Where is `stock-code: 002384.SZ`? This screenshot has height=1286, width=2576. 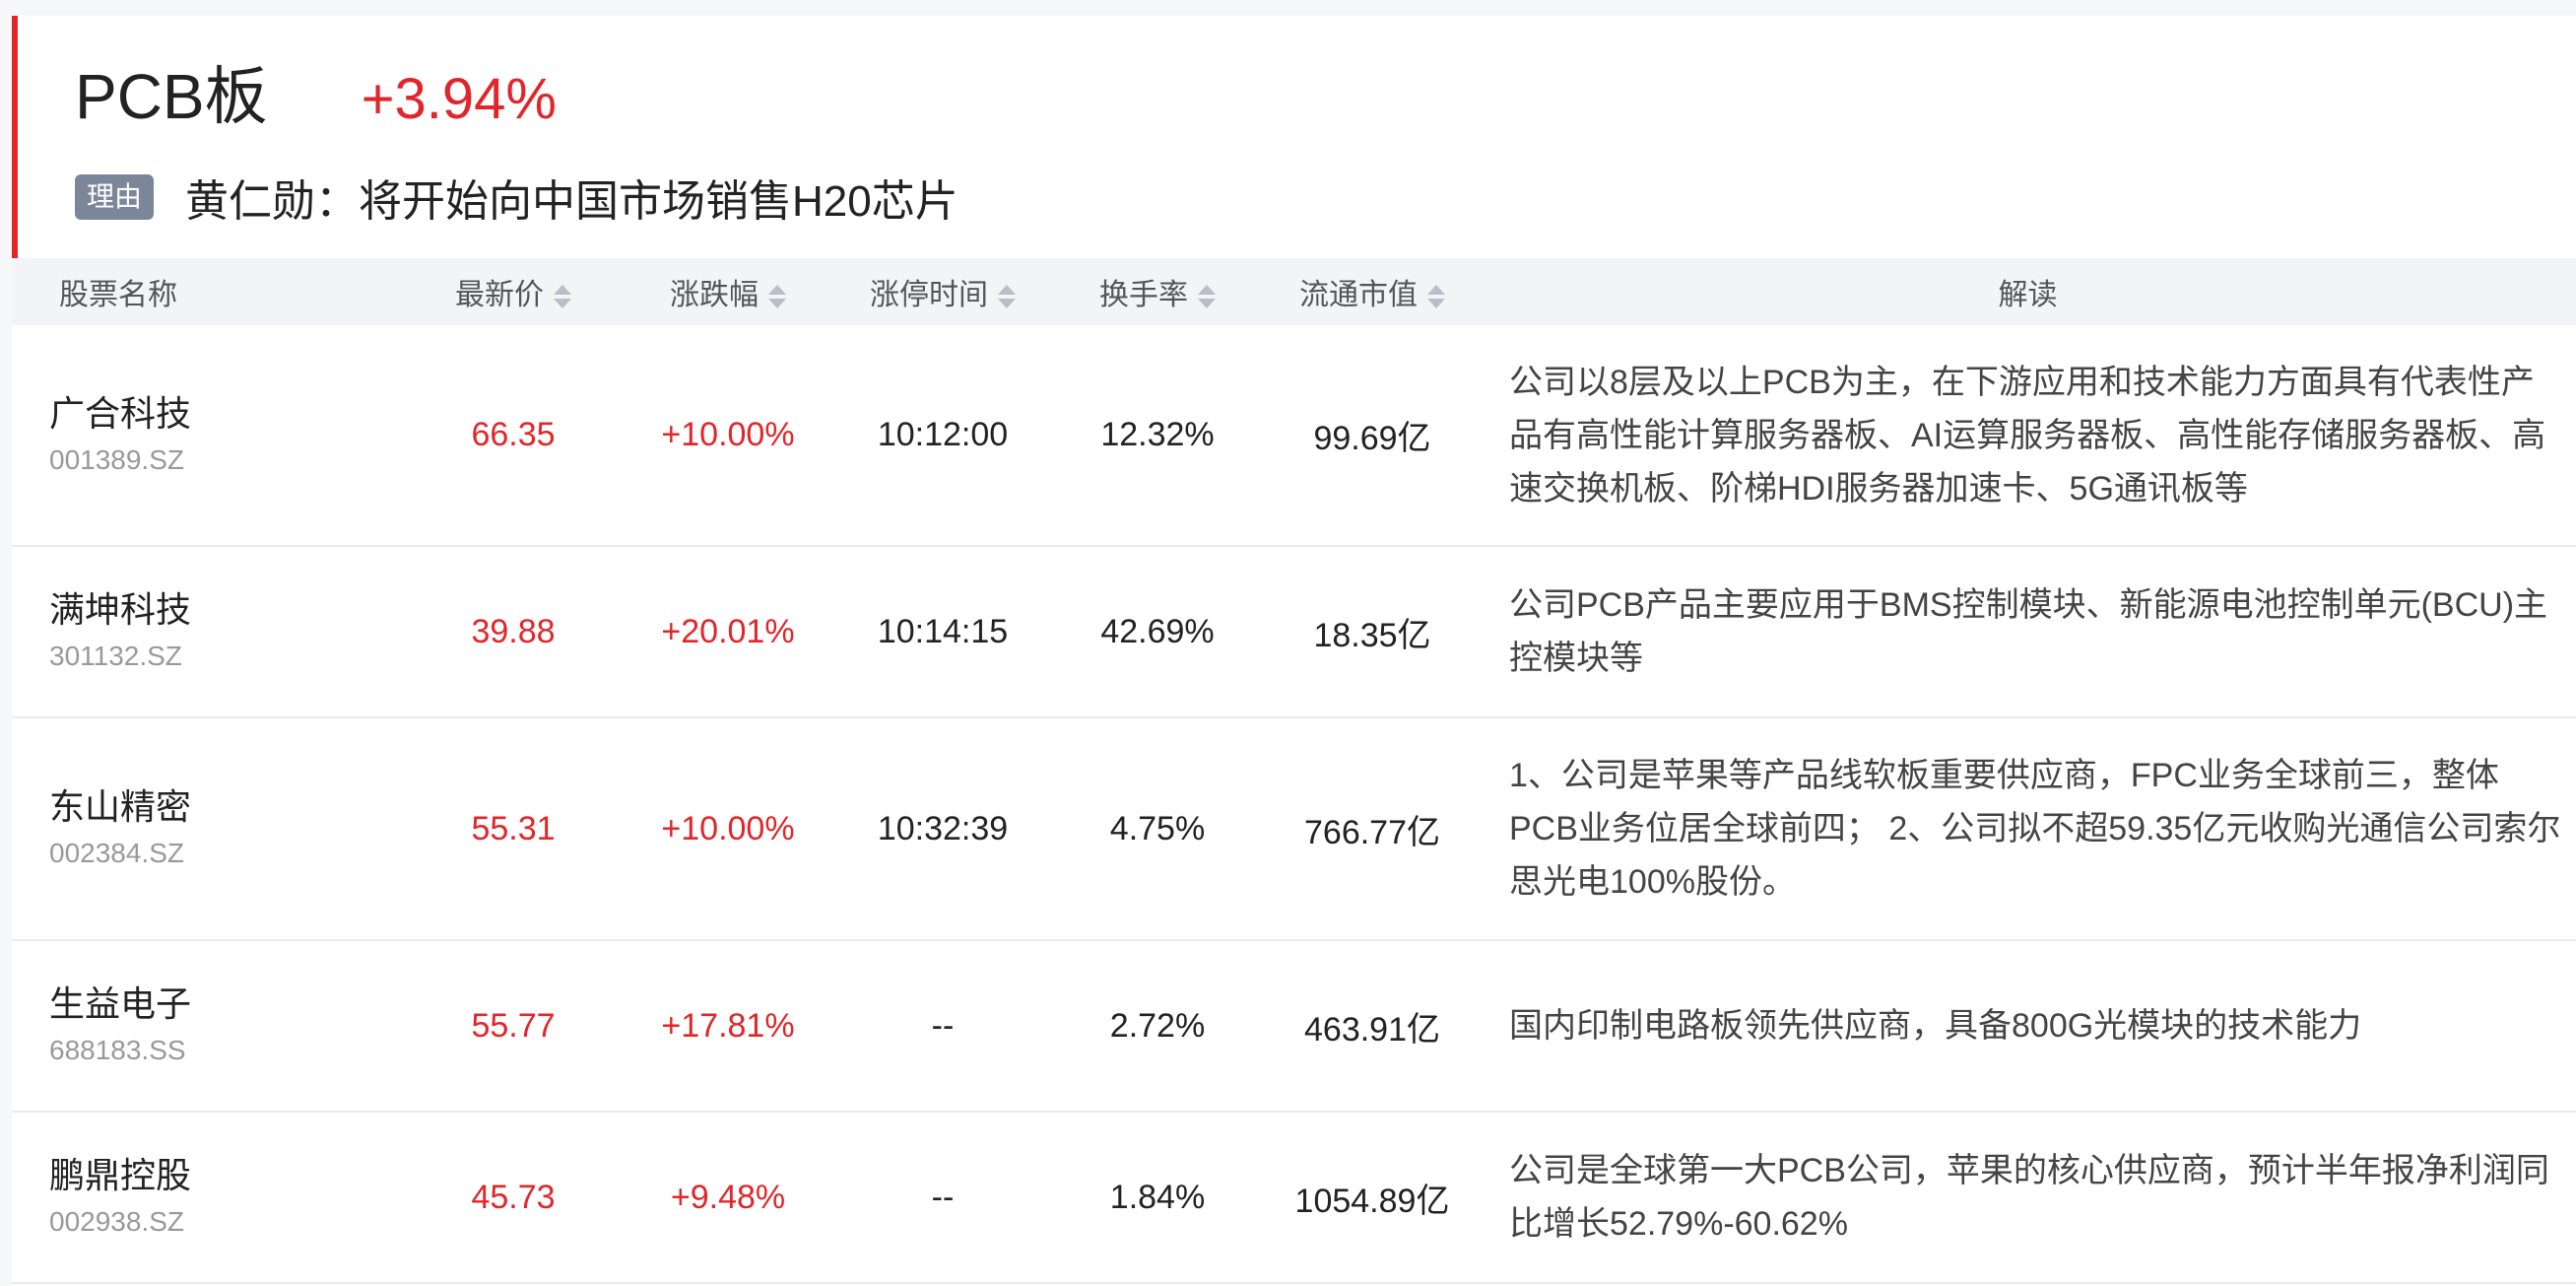 stock-code: 002384.SZ is located at coordinates (117, 853).